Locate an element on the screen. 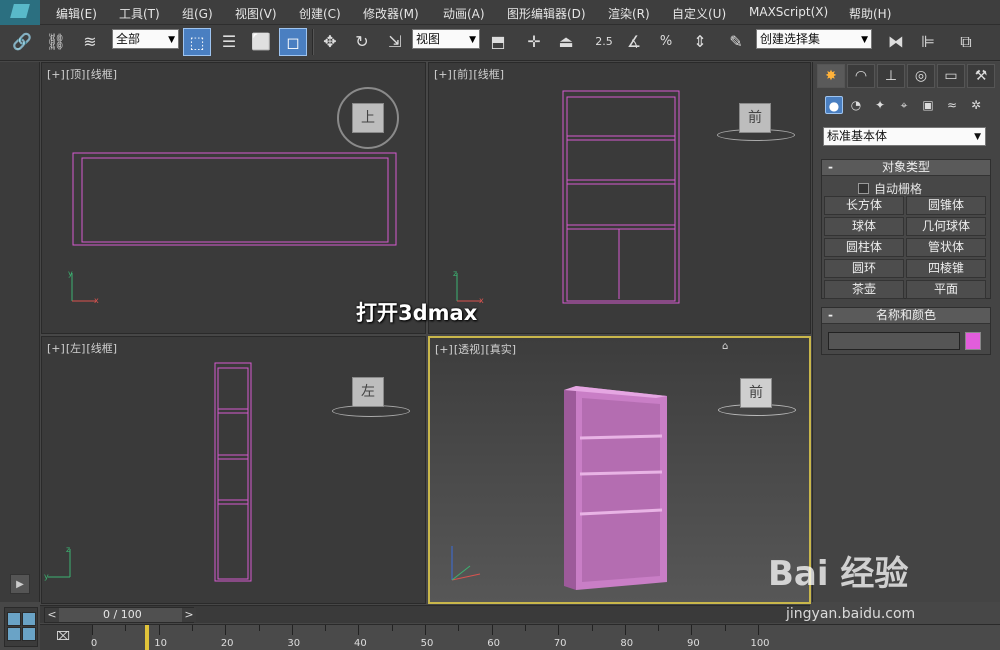 Image resolution: width=1000 pixels, height=650 pixels. object-color-swatch is located at coordinates (973, 341).